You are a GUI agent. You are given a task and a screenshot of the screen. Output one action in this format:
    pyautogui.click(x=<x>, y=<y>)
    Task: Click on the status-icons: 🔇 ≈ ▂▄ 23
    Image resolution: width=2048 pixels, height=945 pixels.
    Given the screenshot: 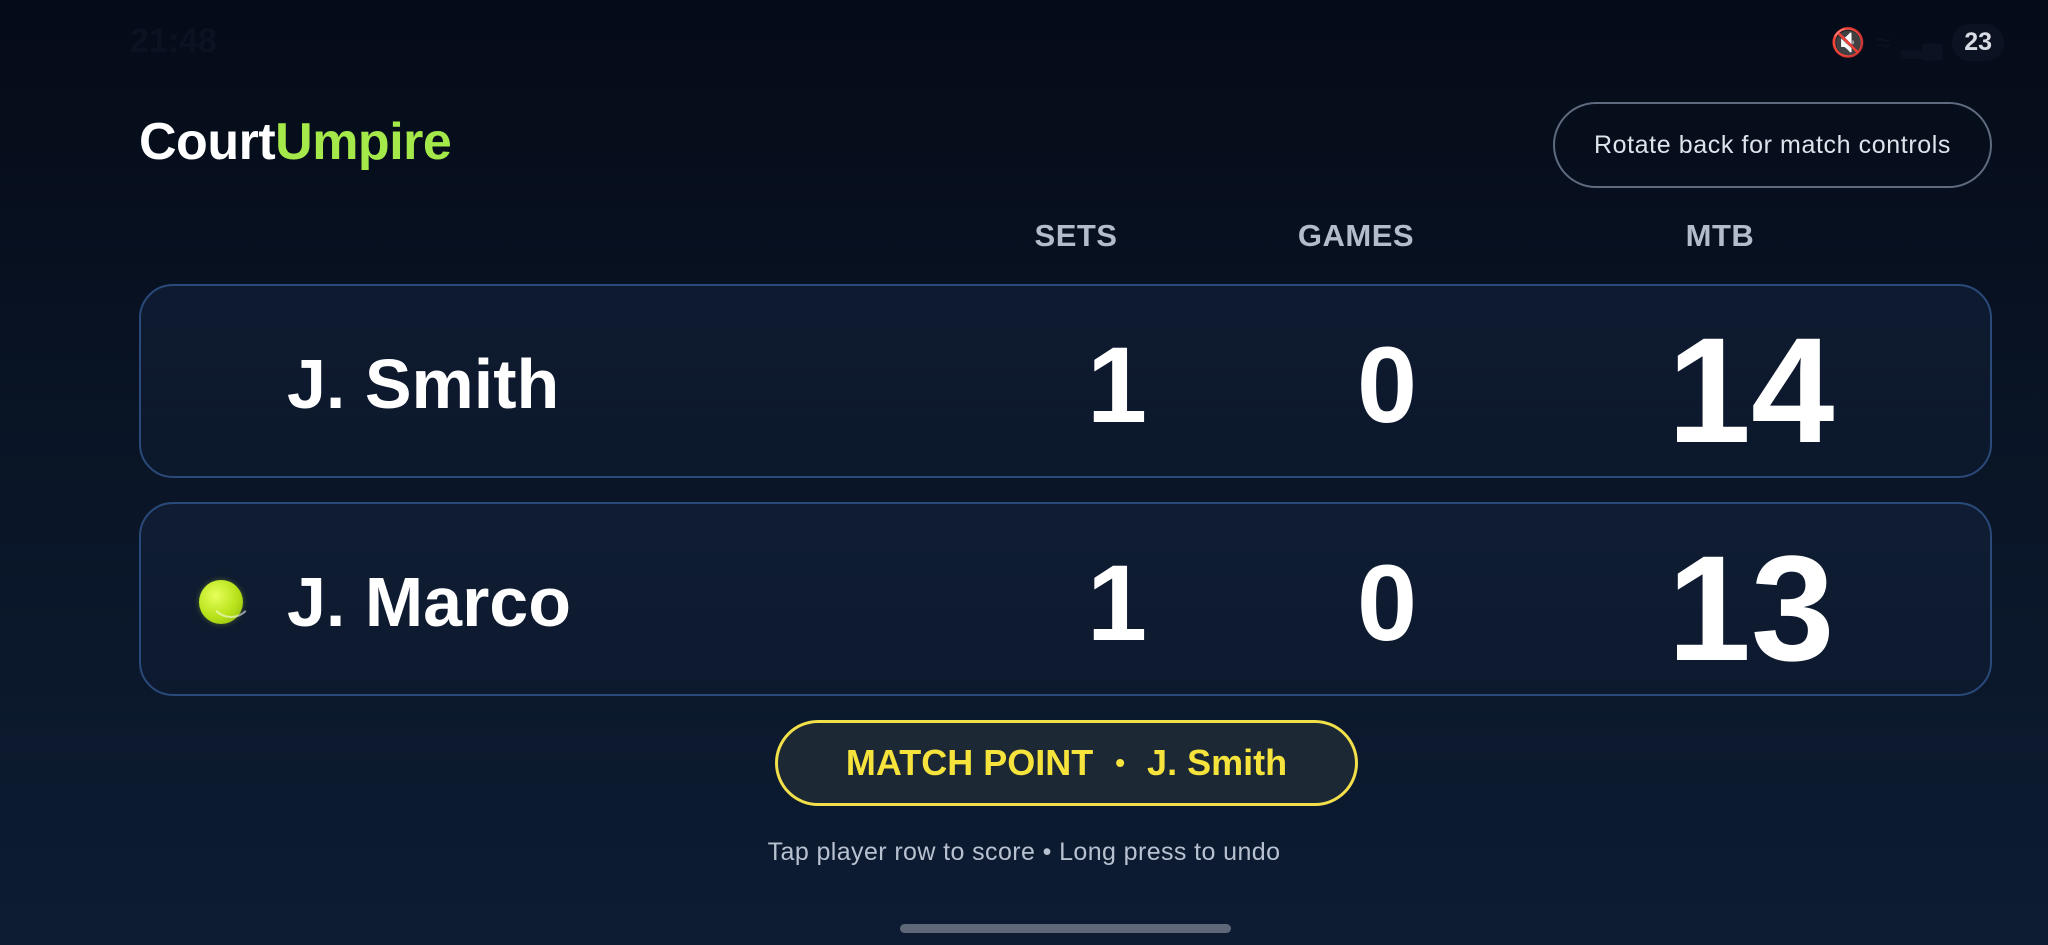 What is the action you would take?
    pyautogui.click(x=1917, y=42)
    